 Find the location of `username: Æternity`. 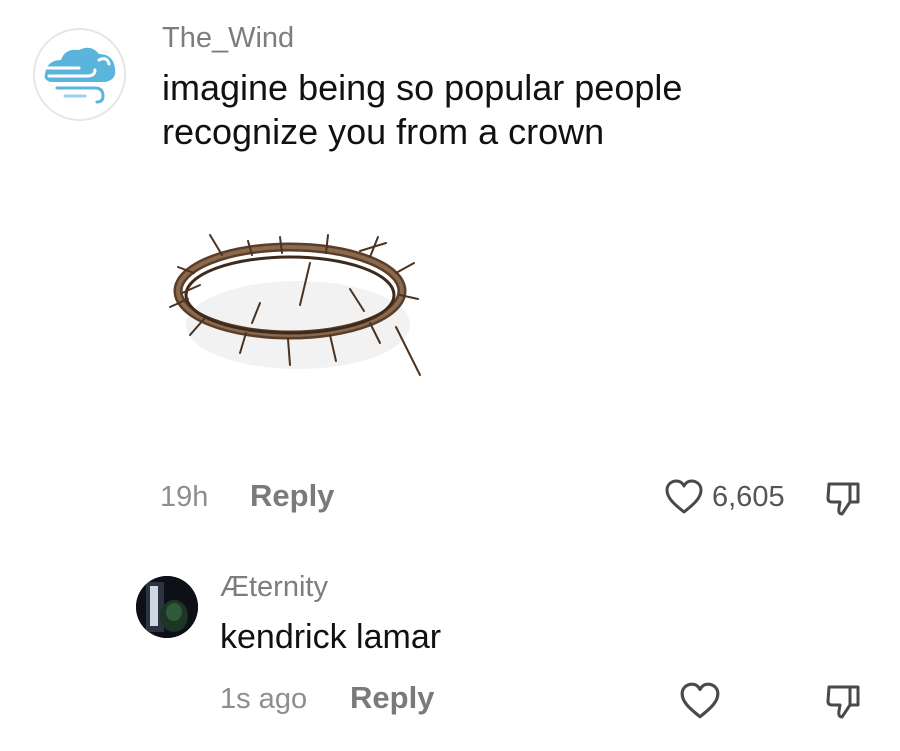

username: Æternity is located at coordinates (274, 587).